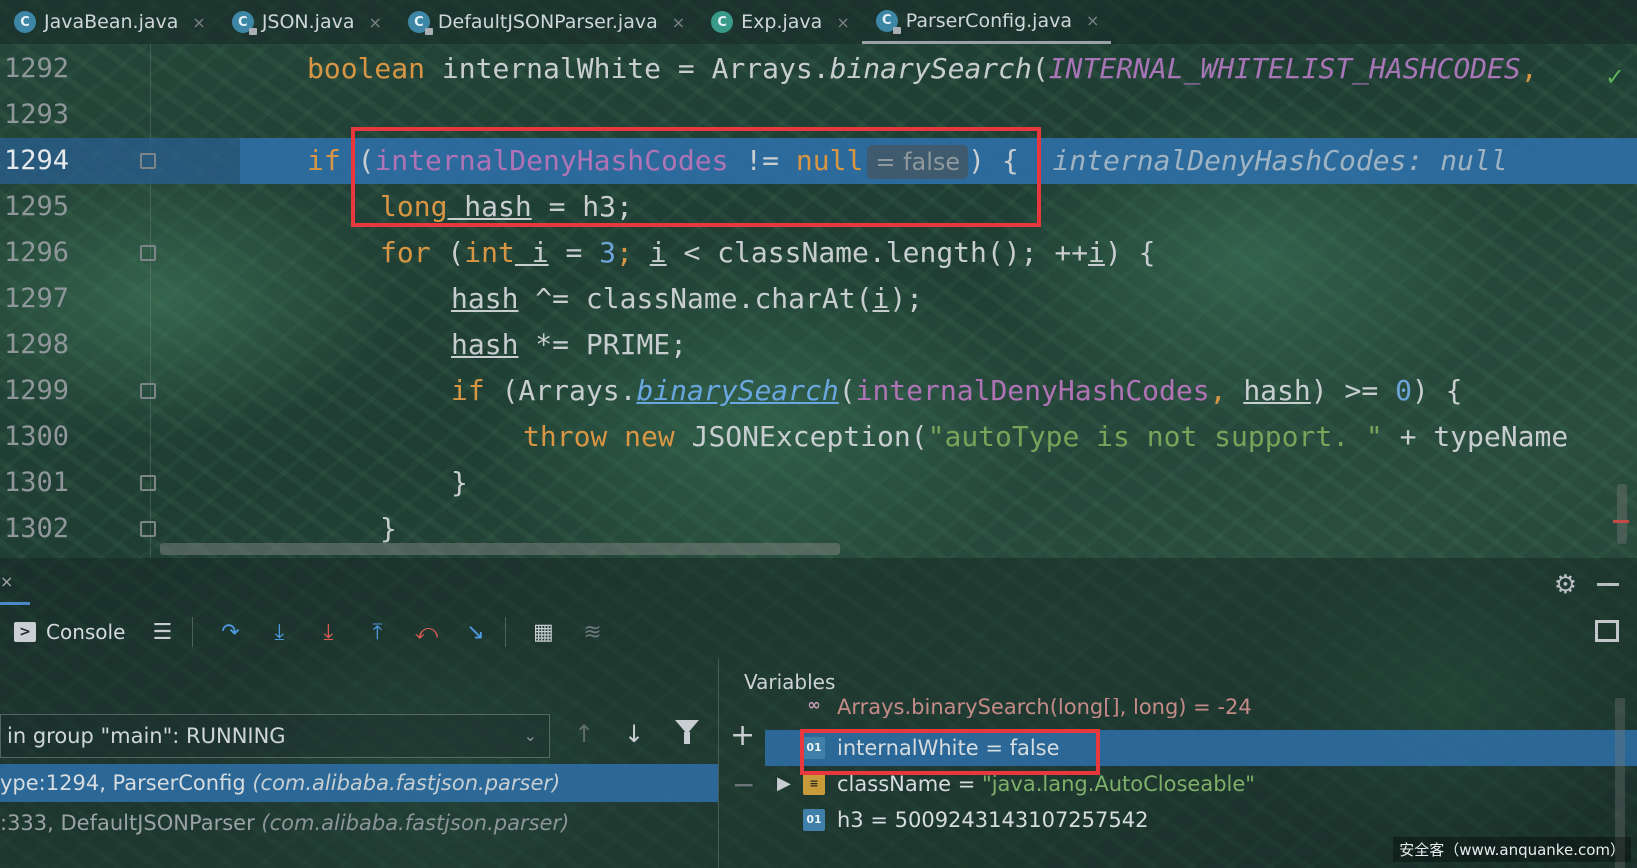 The image size is (1637, 868). What do you see at coordinates (814, 784) in the screenshot?
I see `object-icon: ≡` at bounding box center [814, 784].